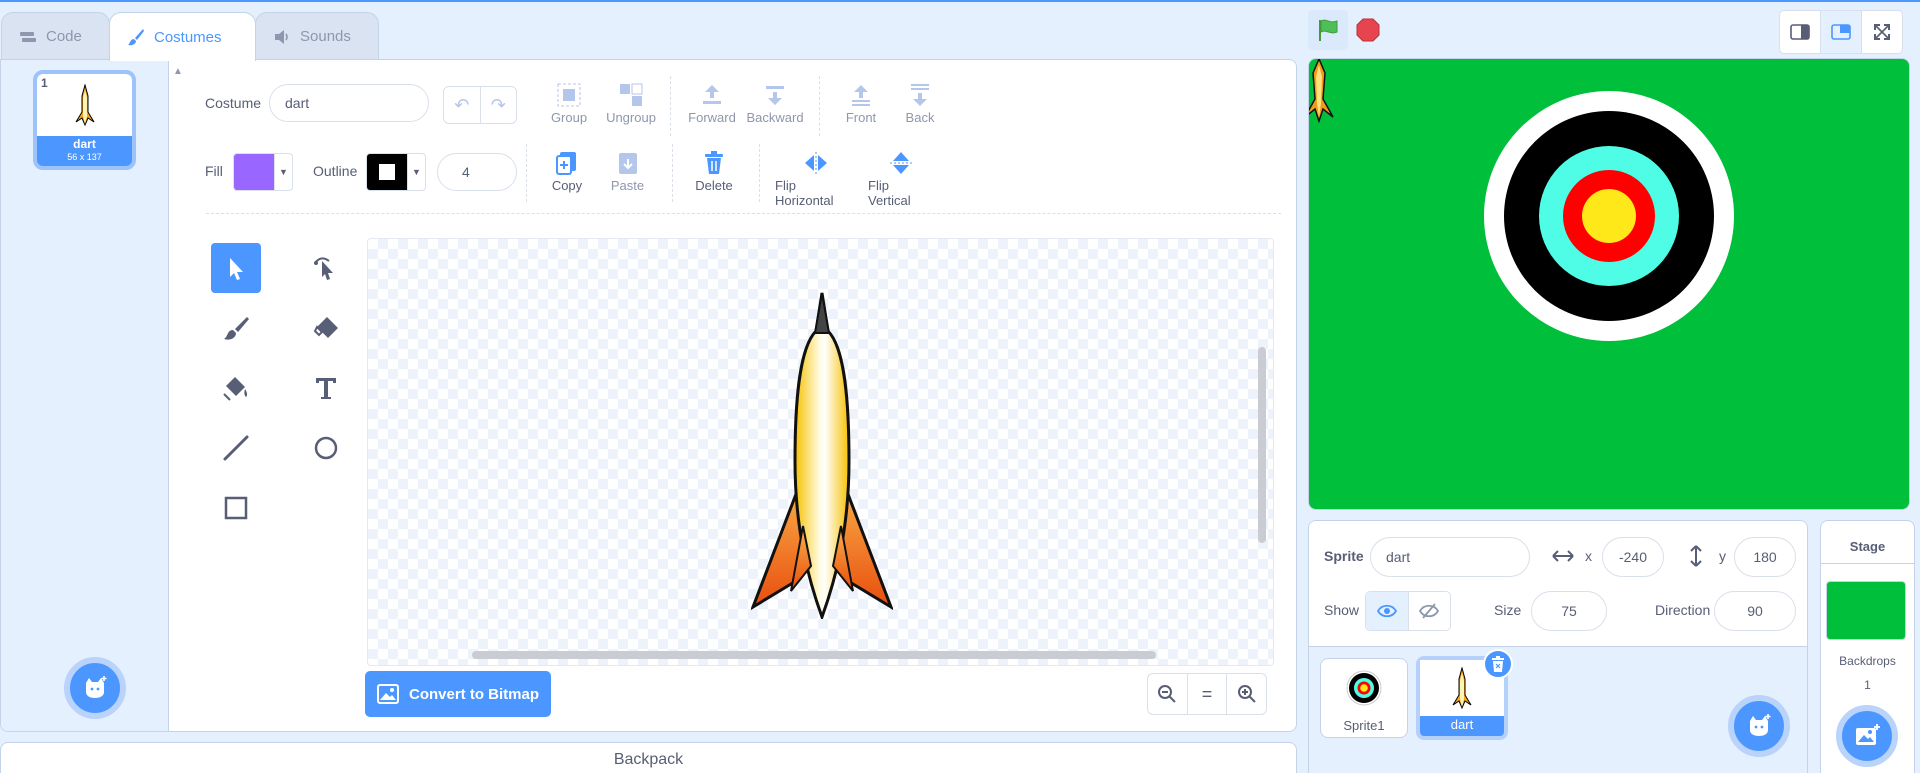 This screenshot has height=773, width=1920. I want to click on sprite-name: dart, so click(1462, 724).